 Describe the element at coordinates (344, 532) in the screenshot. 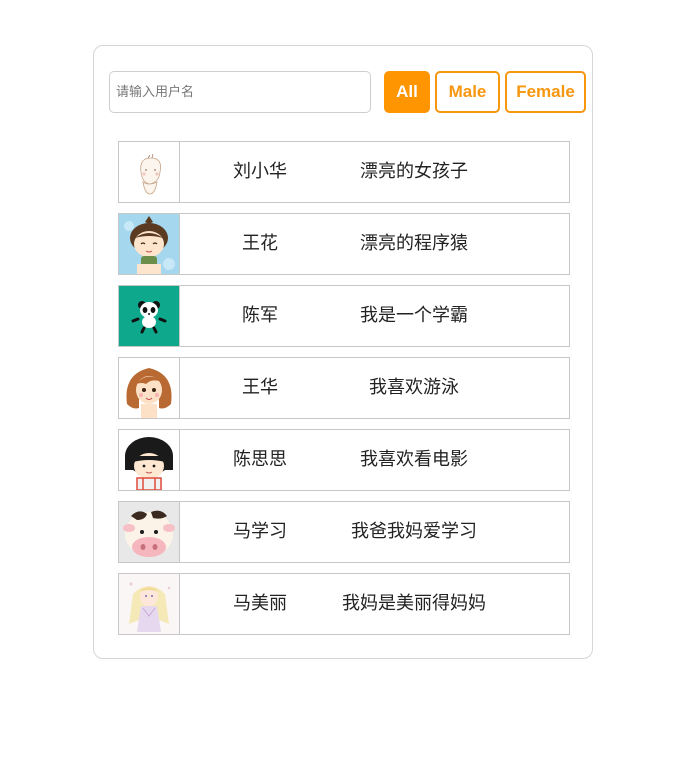

I see `user-row: 马学习 我爸我妈爱学习` at that location.